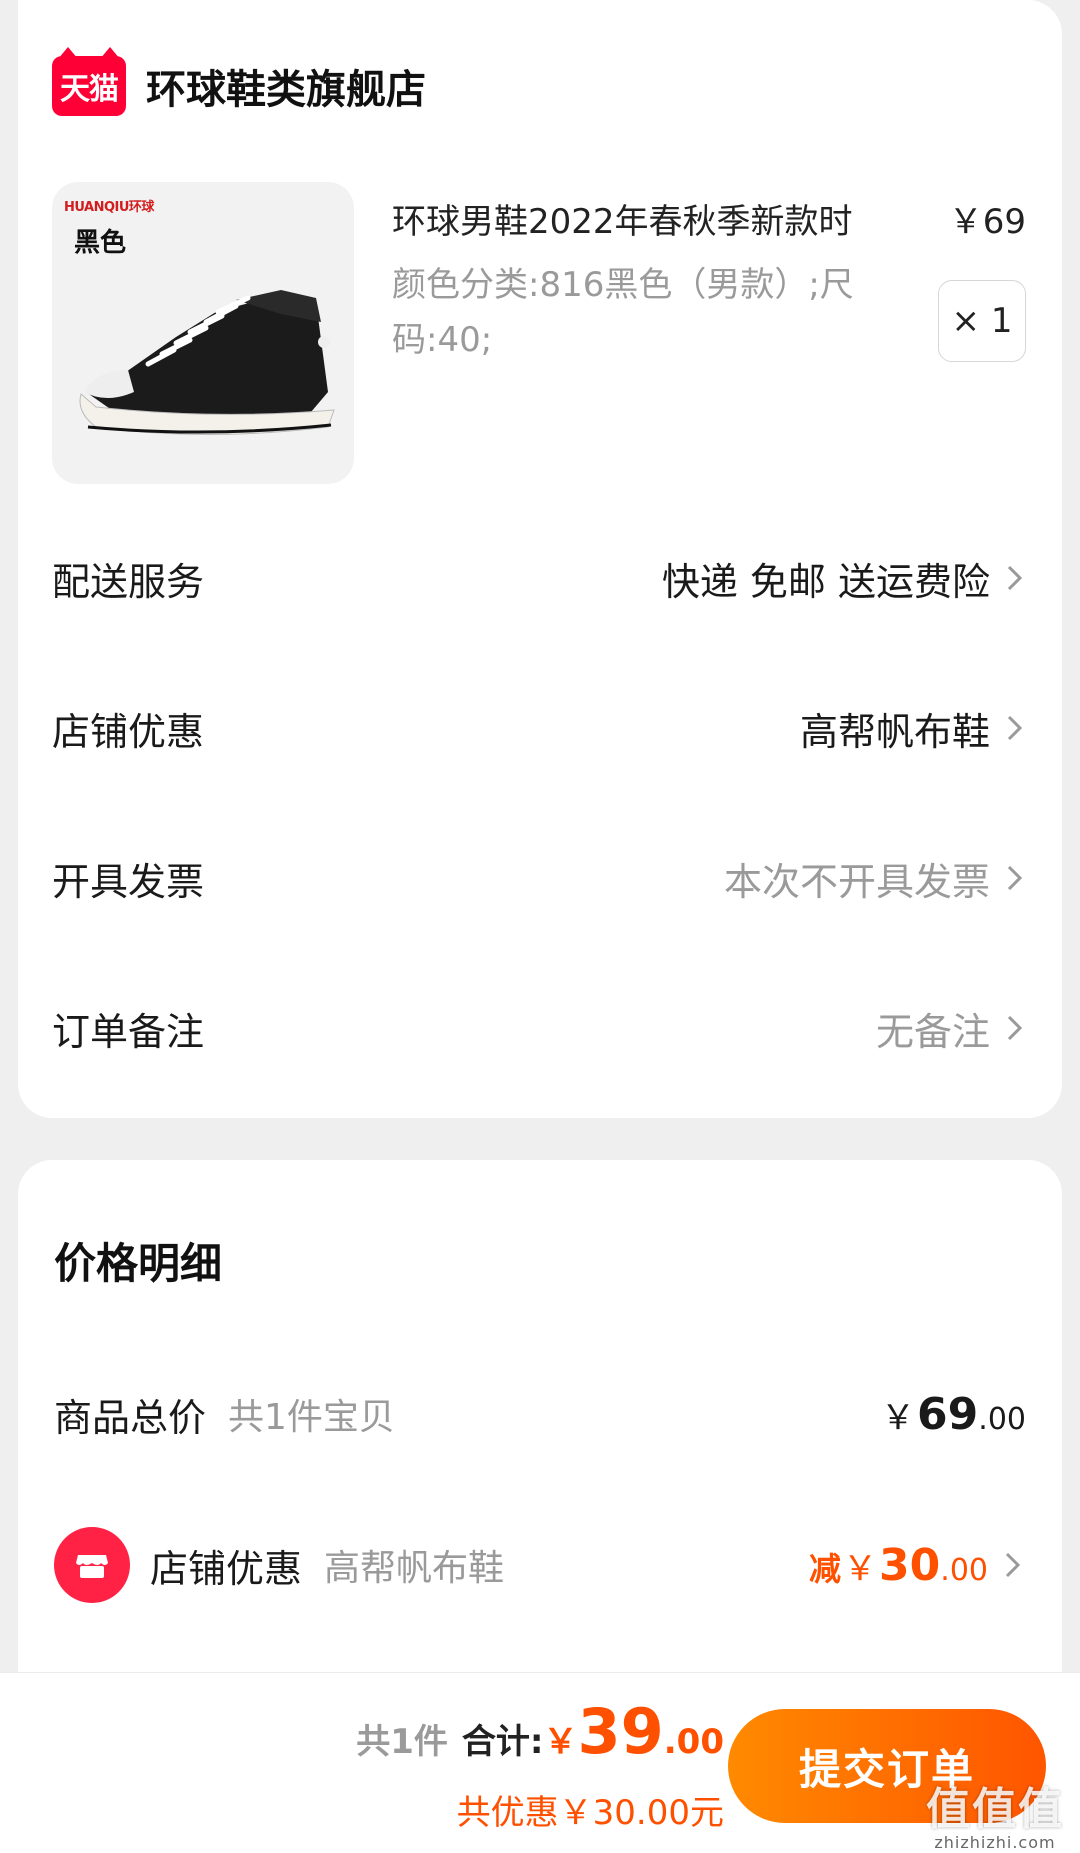 Image resolution: width=1080 pixels, height=1853 pixels. Describe the element at coordinates (540, 578) in the screenshot. I see `delivery-service-row: 配送服务 快递 免邮 送运费险` at that location.